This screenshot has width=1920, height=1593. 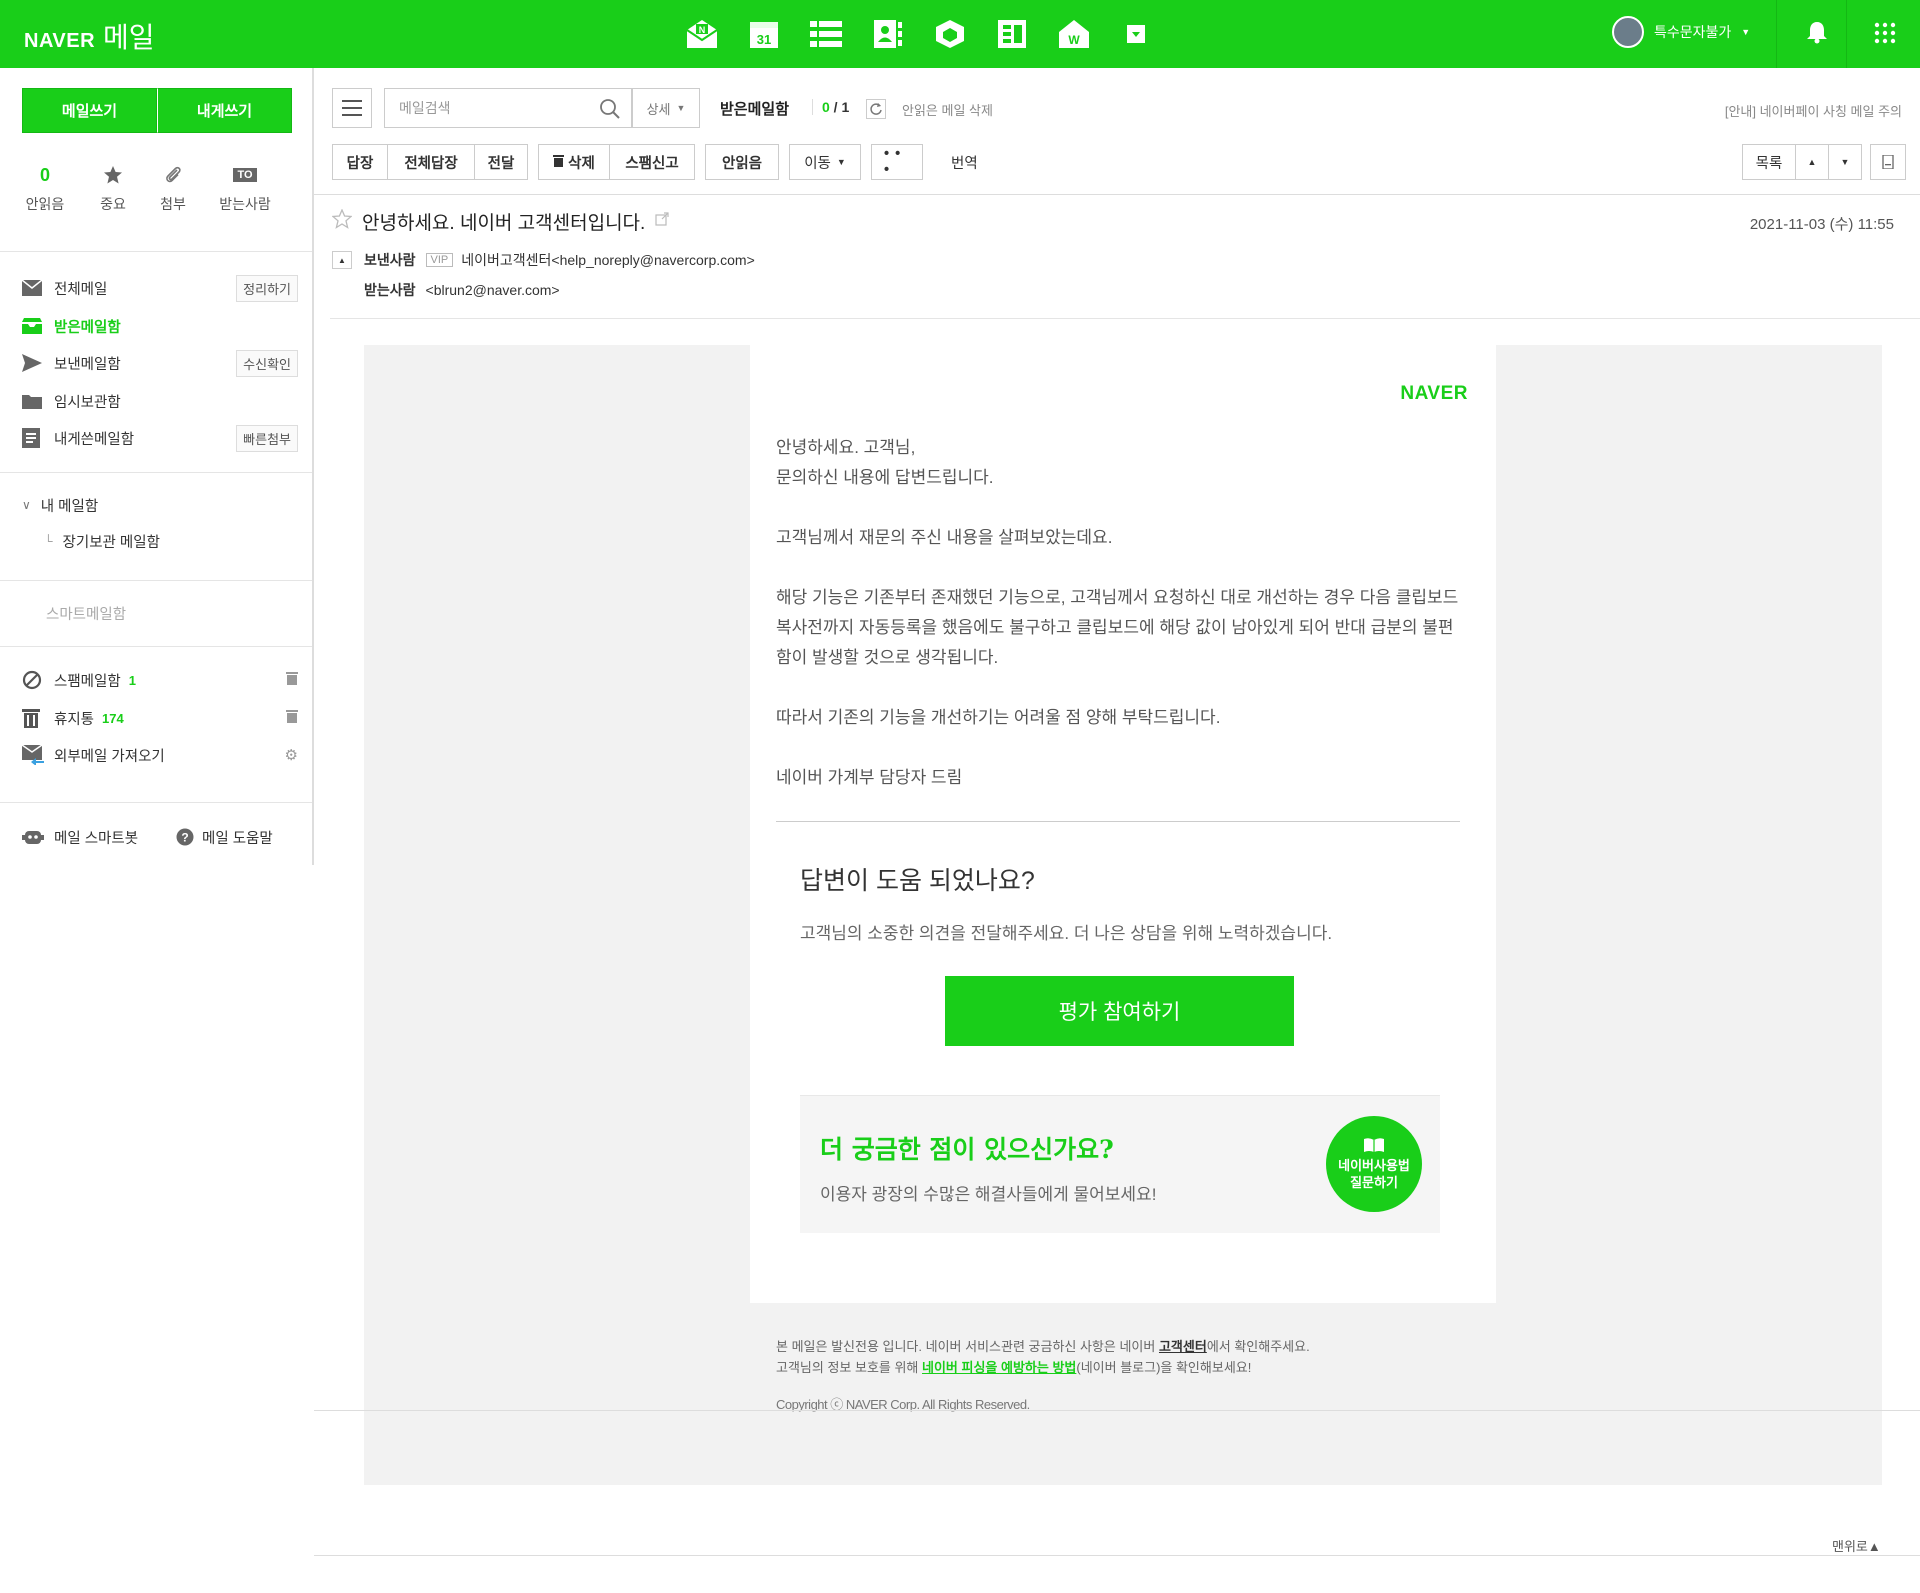 I want to click on delete-button: 삭제, so click(x=574, y=162).